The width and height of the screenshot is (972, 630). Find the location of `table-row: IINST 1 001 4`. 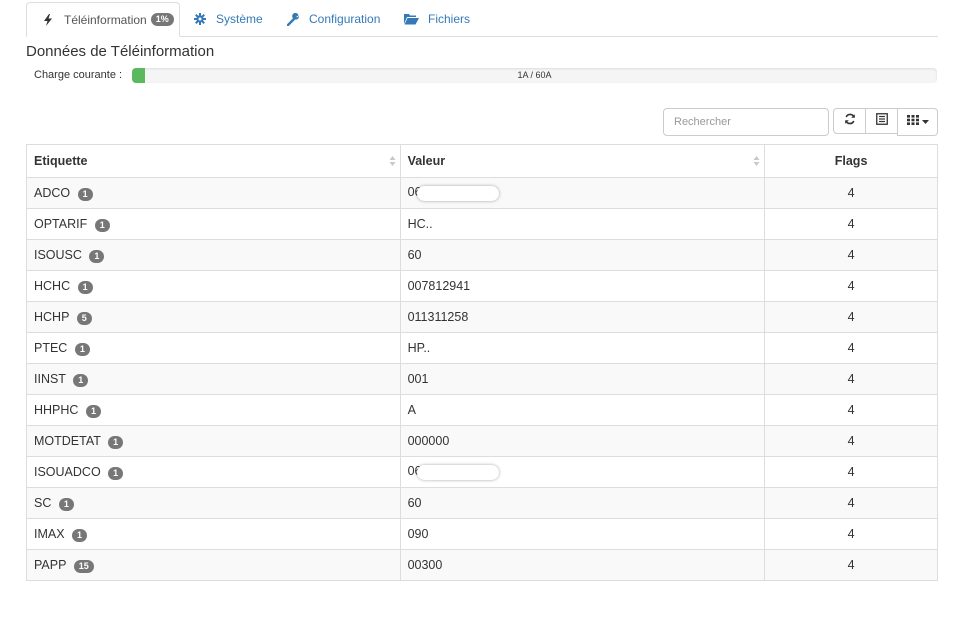

table-row: IINST 1 001 4 is located at coordinates (482, 379).